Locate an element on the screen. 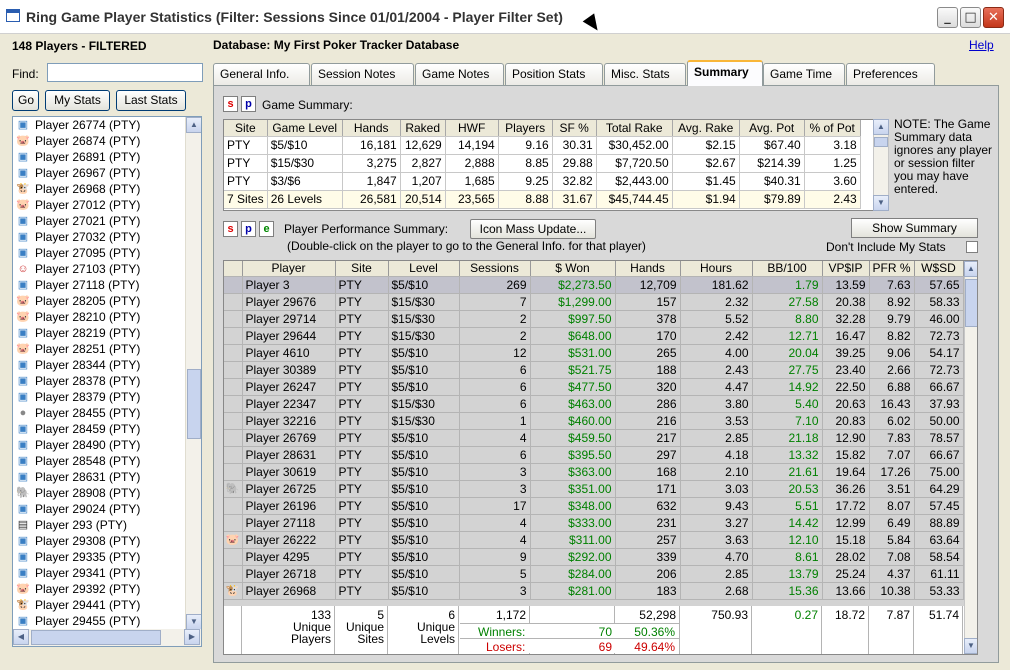  player-list-item: ▣ Player 27021 (PTY) is located at coordinates (107, 221).